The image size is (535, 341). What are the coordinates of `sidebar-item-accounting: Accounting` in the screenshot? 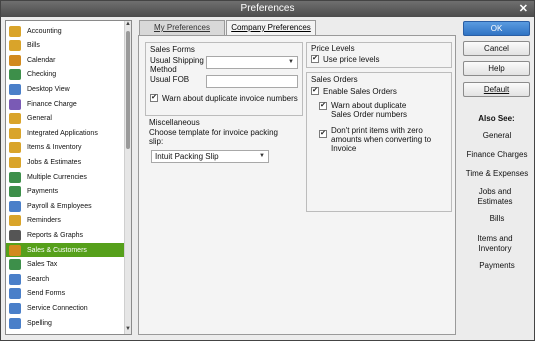 It's located at (66, 31).